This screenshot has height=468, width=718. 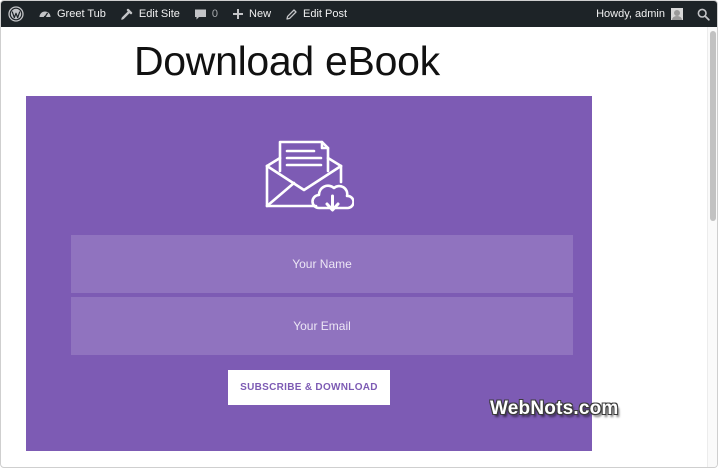 I want to click on page-scrollbar, so click(x=712, y=247).